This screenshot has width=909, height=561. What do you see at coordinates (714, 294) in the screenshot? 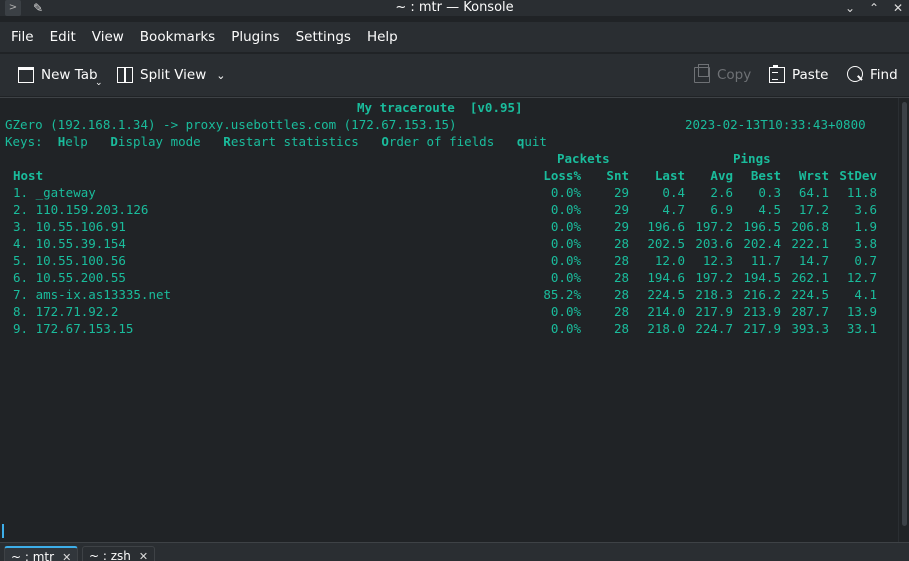
I see `hop-avg: 218.3` at bounding box center [714, 294].